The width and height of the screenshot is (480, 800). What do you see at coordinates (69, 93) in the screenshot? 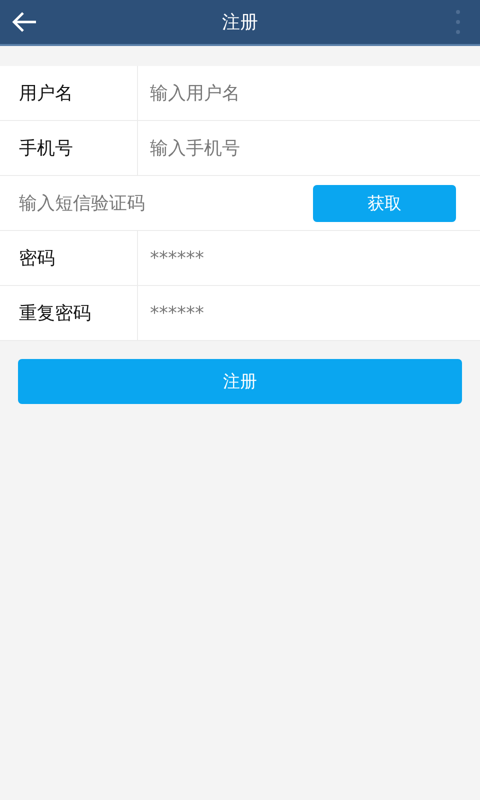
I see `field-label: 用户名` at bounding box center [69, 93].